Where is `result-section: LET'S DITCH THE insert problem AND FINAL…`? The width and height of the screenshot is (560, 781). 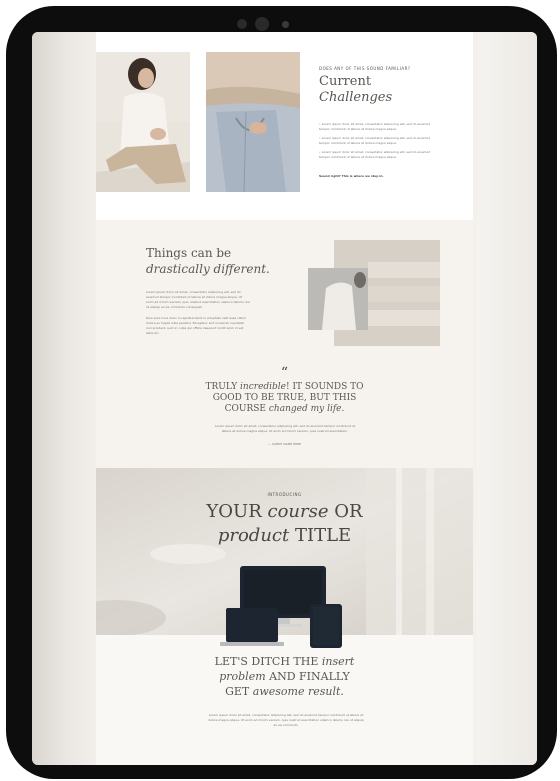 result-section: LET'S DITCH THE insert problem AND FINAL… is located at coordinates (284, 700).